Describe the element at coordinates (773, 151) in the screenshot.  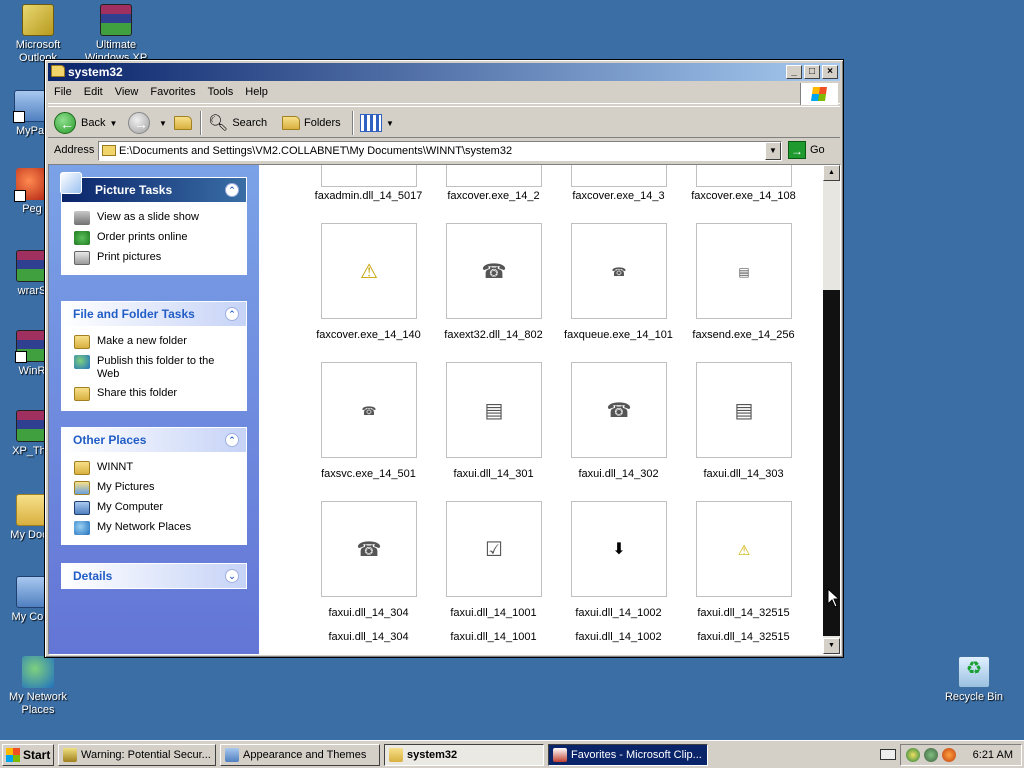
I see `address-dropdown-icon: ▼` at that location.